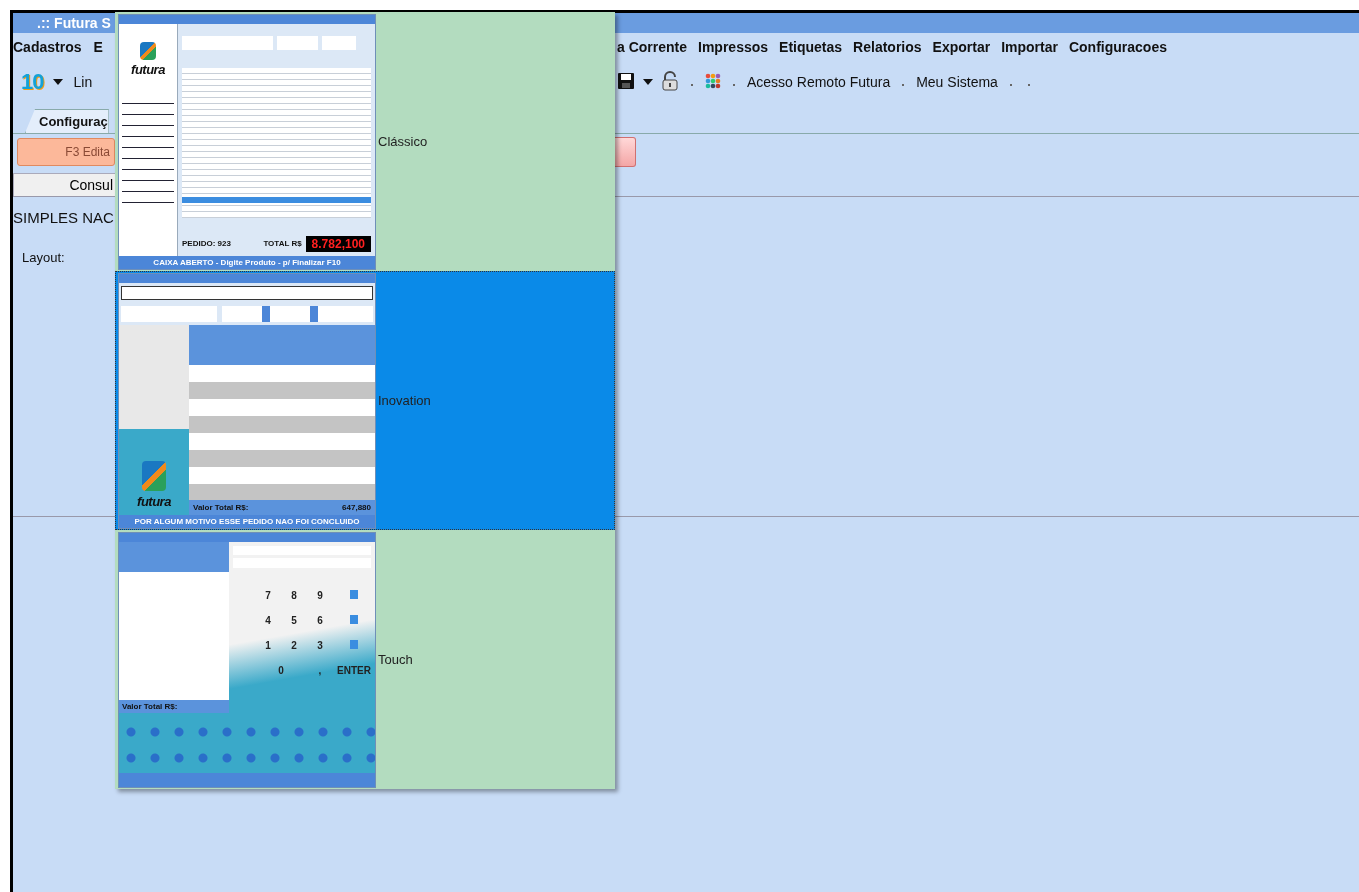 The width and height of the screenshot is (1359, 892). I want to click on keypad-key: 4, so click(268, 620).